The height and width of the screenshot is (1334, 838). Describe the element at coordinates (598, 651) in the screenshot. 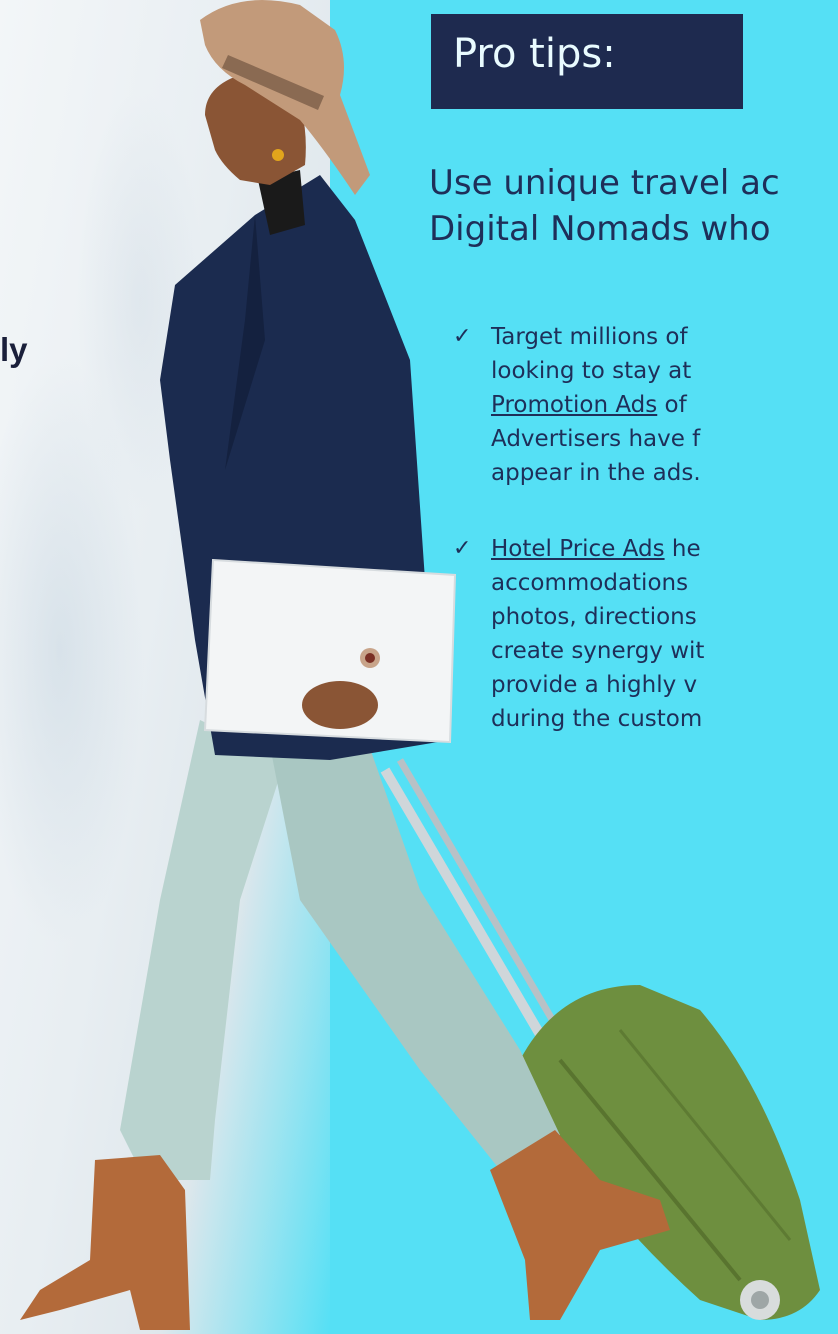

I see `tip-text: create synergy wit` at that location.